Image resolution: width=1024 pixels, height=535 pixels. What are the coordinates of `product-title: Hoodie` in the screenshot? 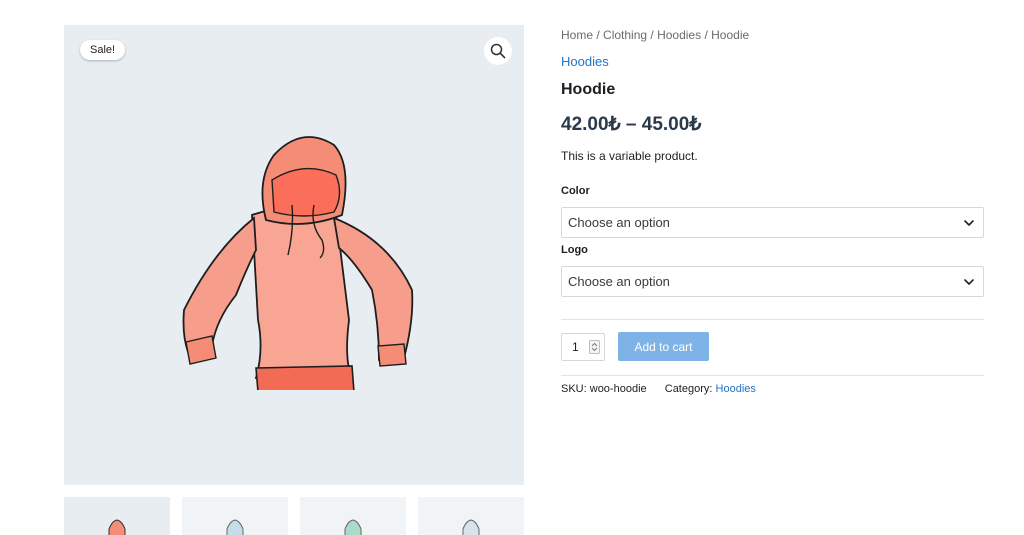 It's located at (588, 89).